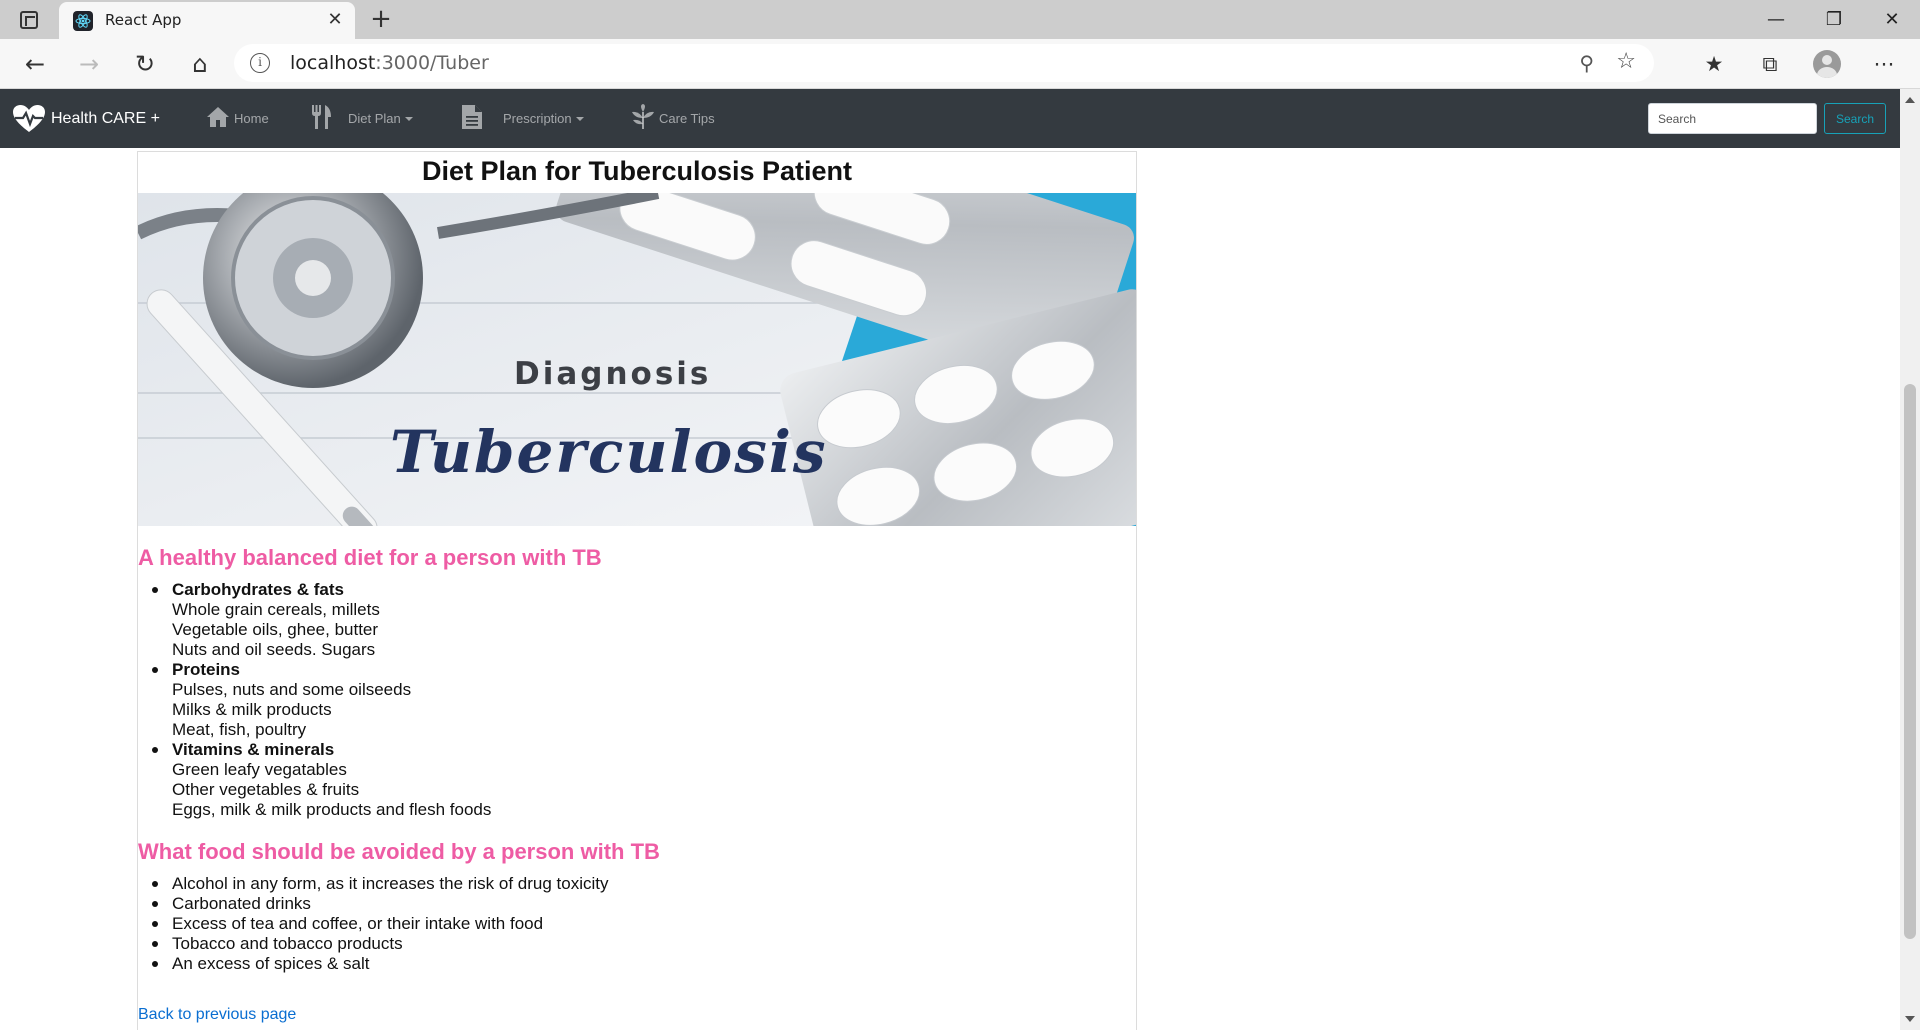 The height and width of the screenshot is (1030, 1920). Describe the element at coordinates (1910, 100) in the screenshot. I see `scroll-up-arrow-icon` at that location.